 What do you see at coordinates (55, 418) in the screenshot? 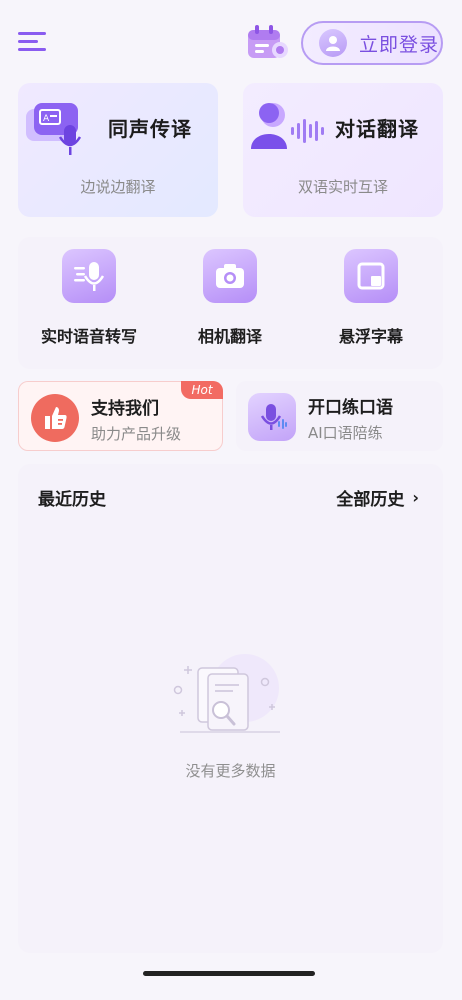
I see `thumbs-up-icon` at bounding box center [55, 418].